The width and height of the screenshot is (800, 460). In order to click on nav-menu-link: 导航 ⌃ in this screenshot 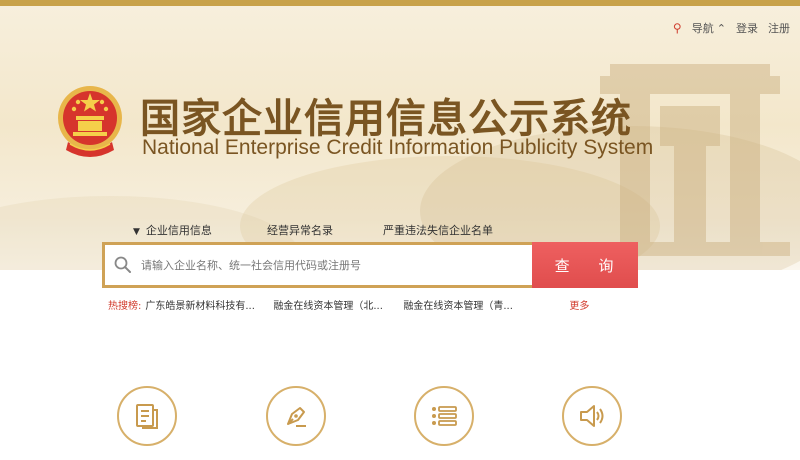, I will do `click(709, 28)`.